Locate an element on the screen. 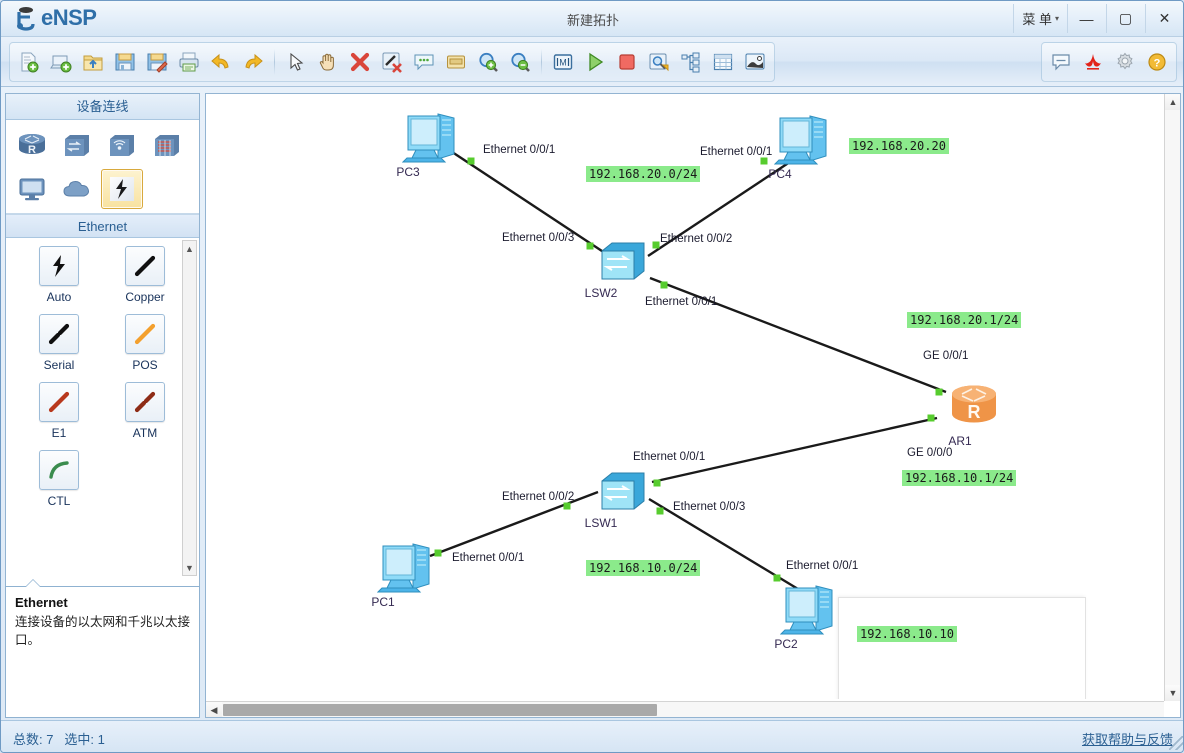 The width and height of the screenshot is (1184, 753). node-ar1: R is located at coordinates (974, 409).